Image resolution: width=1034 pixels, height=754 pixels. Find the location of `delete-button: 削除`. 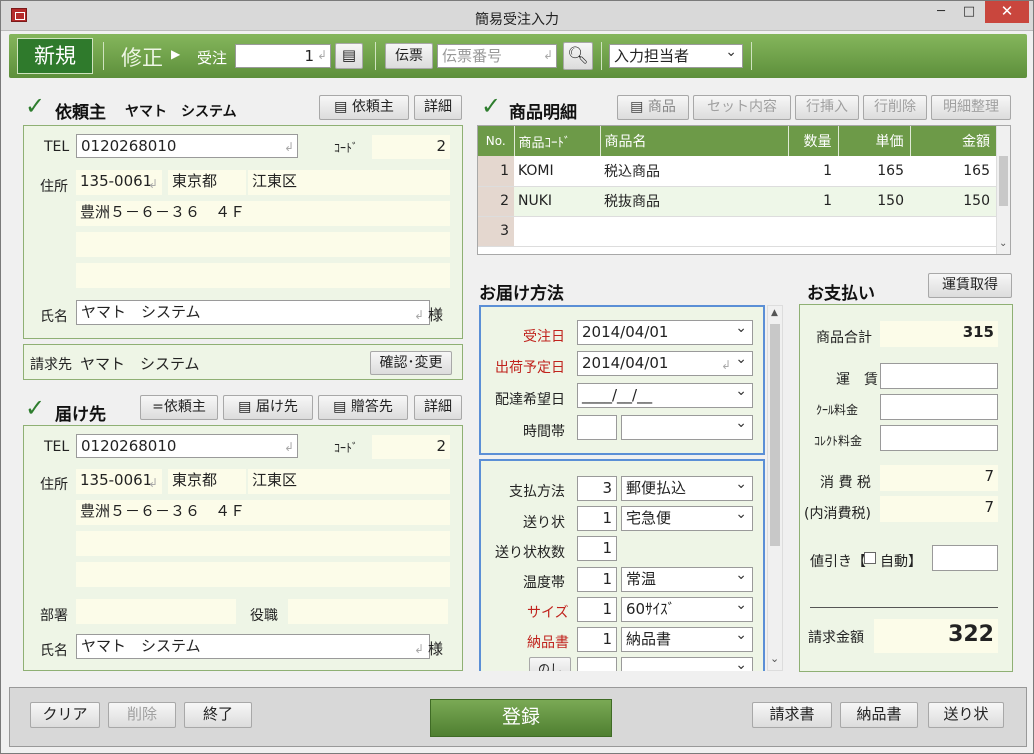

delete-button: 削除 is located at coordinates (142, 715).